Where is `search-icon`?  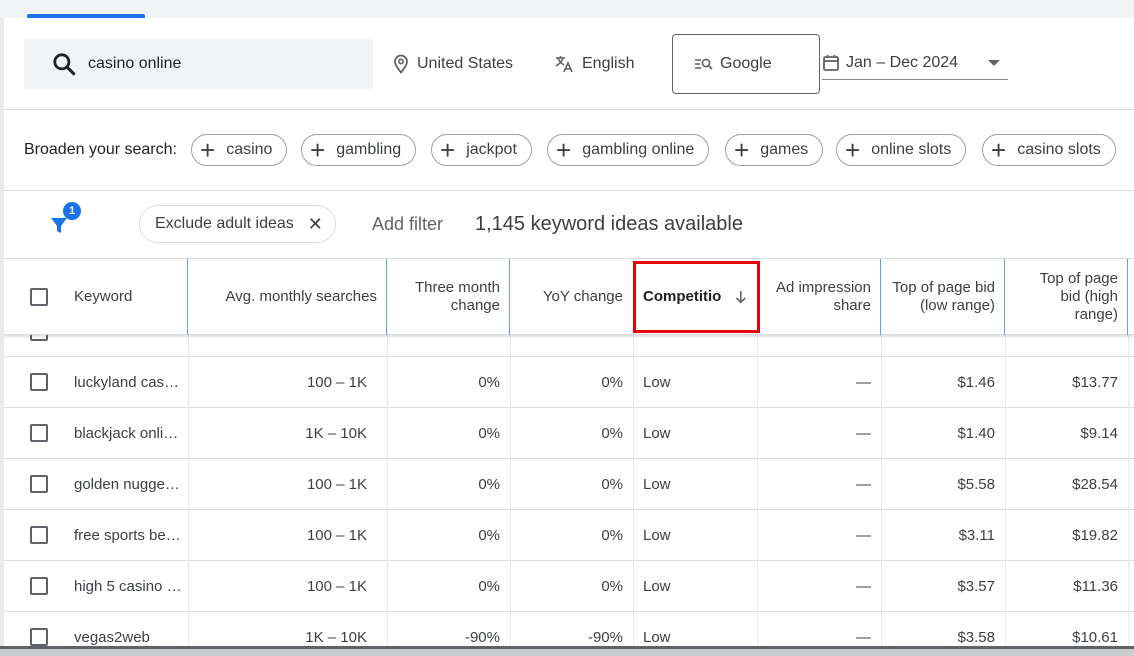 search-icon is located at coordinates (64, 64).